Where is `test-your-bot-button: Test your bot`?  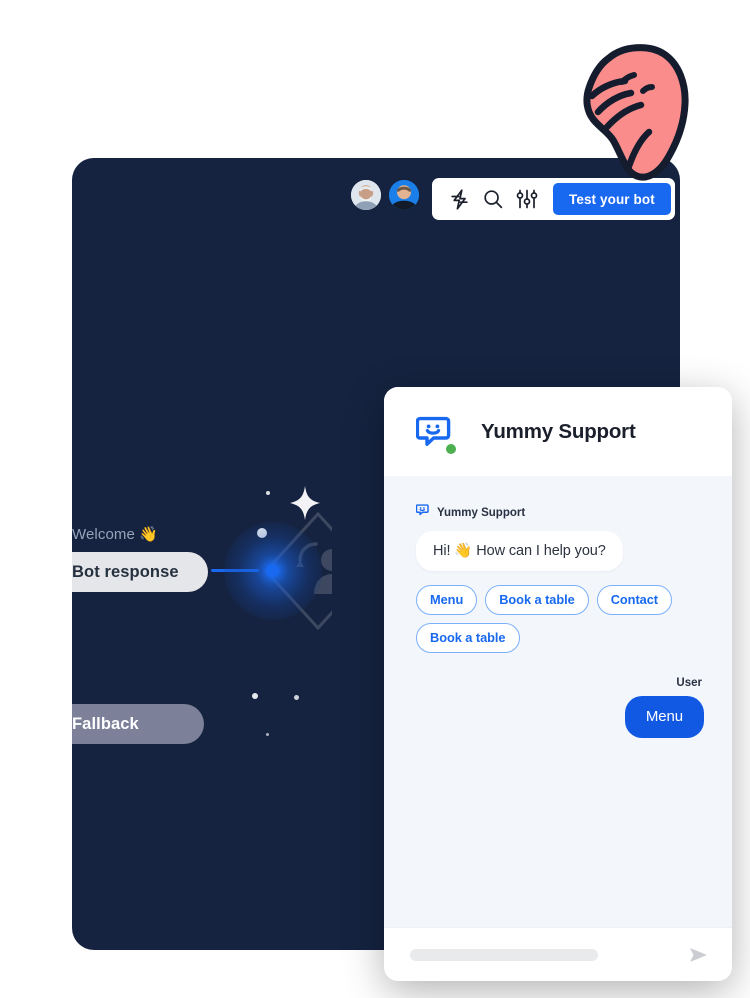 test-your-bot-button: Test your bot is located at coordinates (612, 199).